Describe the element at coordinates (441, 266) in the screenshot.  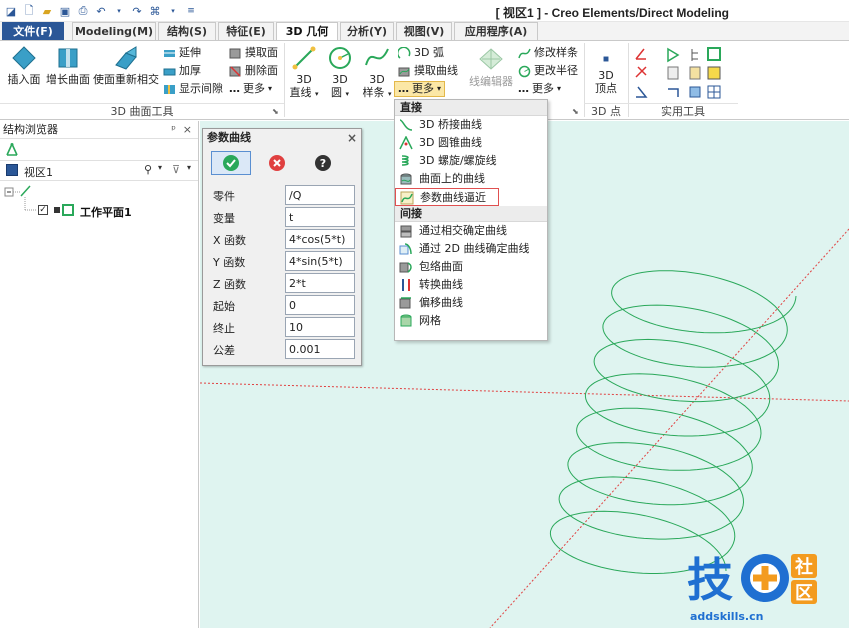
I see `menu-item-label: 包络曲面` at that location.